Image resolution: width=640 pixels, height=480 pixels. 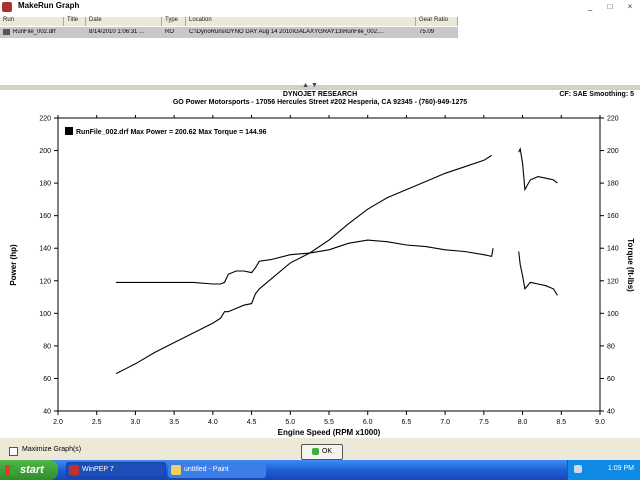 What do you see at coordinates (630, 6) in the screenshot?
I see `close-button: ×` at bounding box center [630, 6].